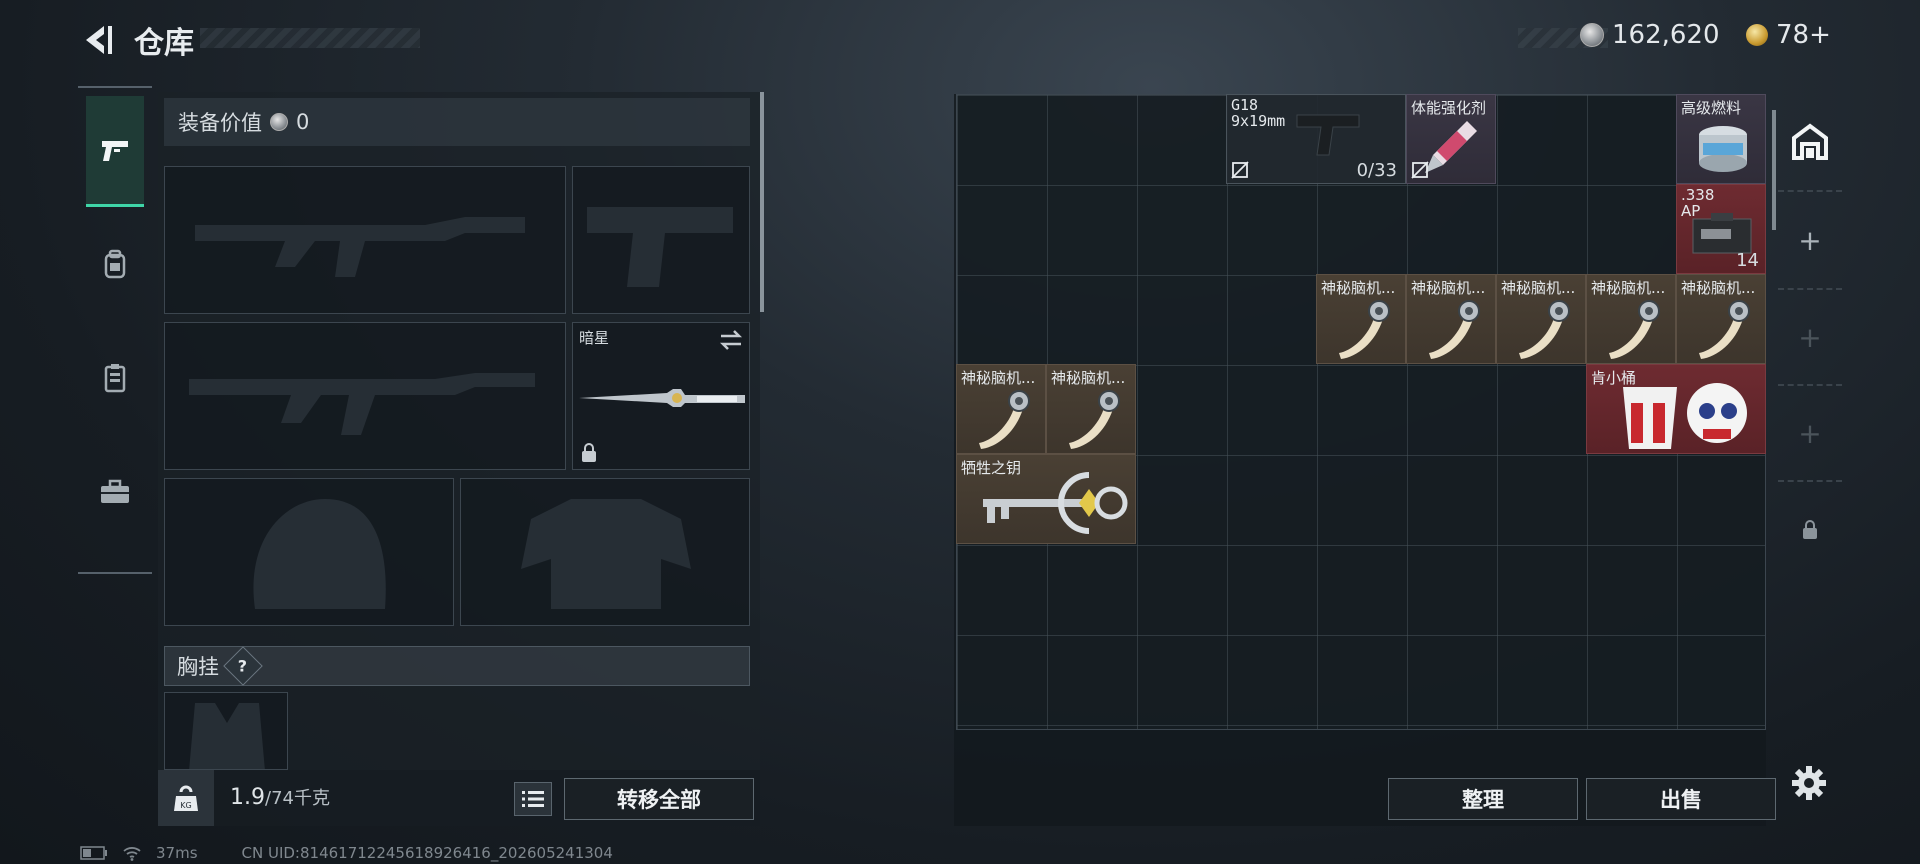  I want to click on wifi-icon, so click(132, 854).